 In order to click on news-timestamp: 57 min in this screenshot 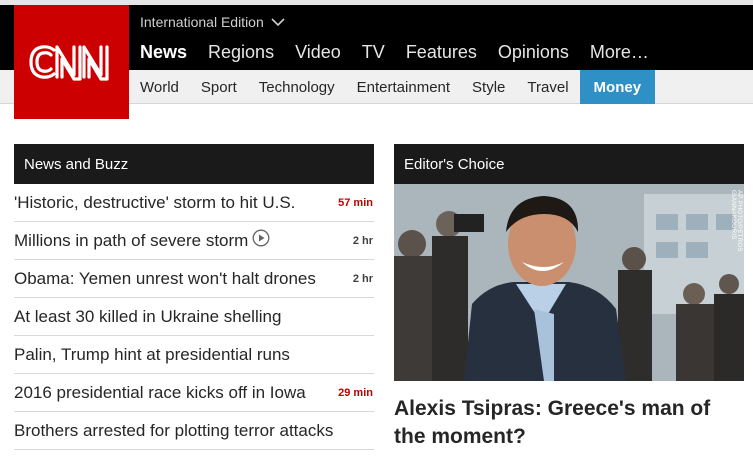, I will do `click(355, 202)`.